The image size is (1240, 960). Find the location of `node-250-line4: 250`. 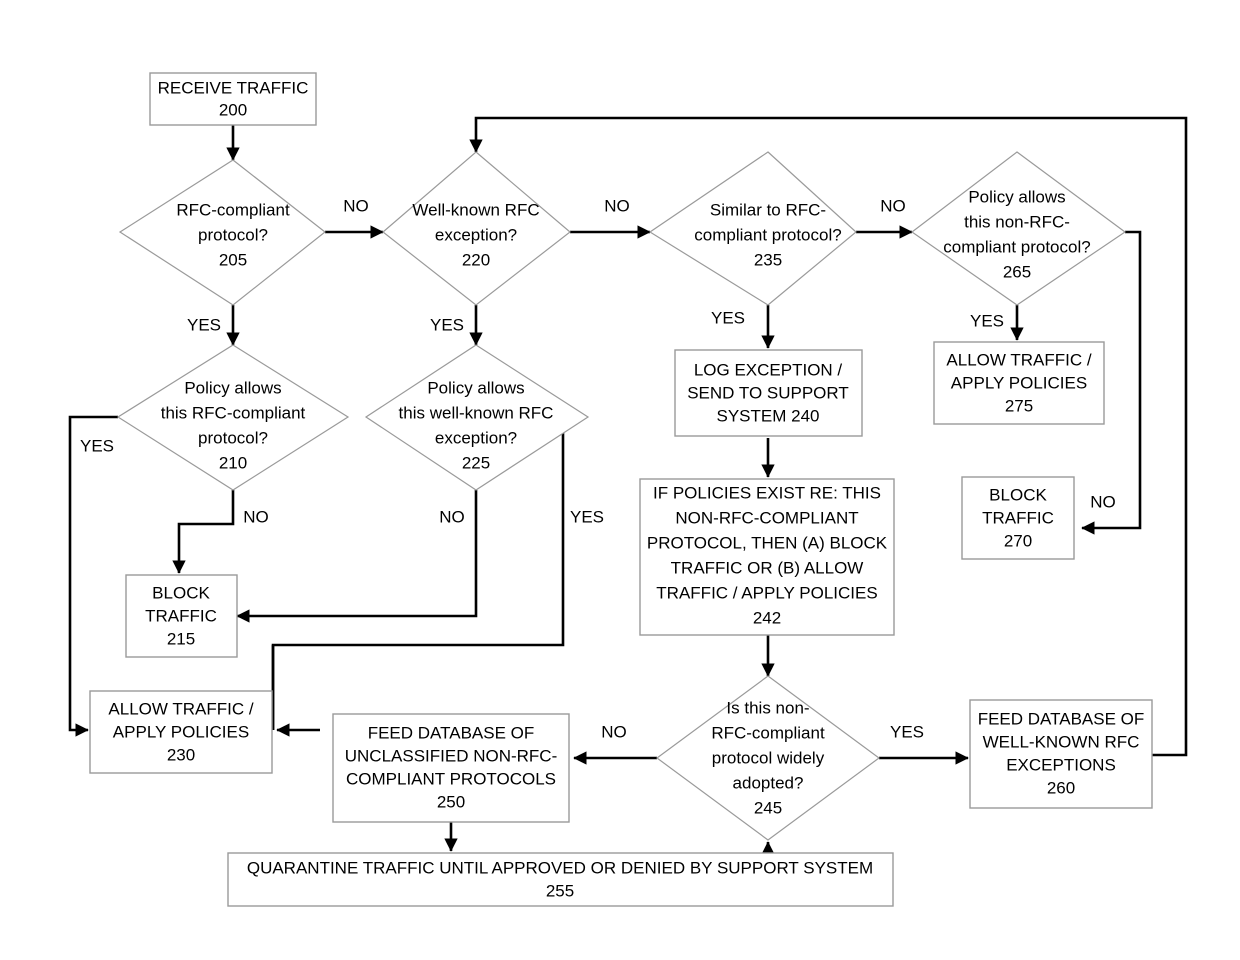

node-250-line4: 250 is located at coordinates (451, 801).